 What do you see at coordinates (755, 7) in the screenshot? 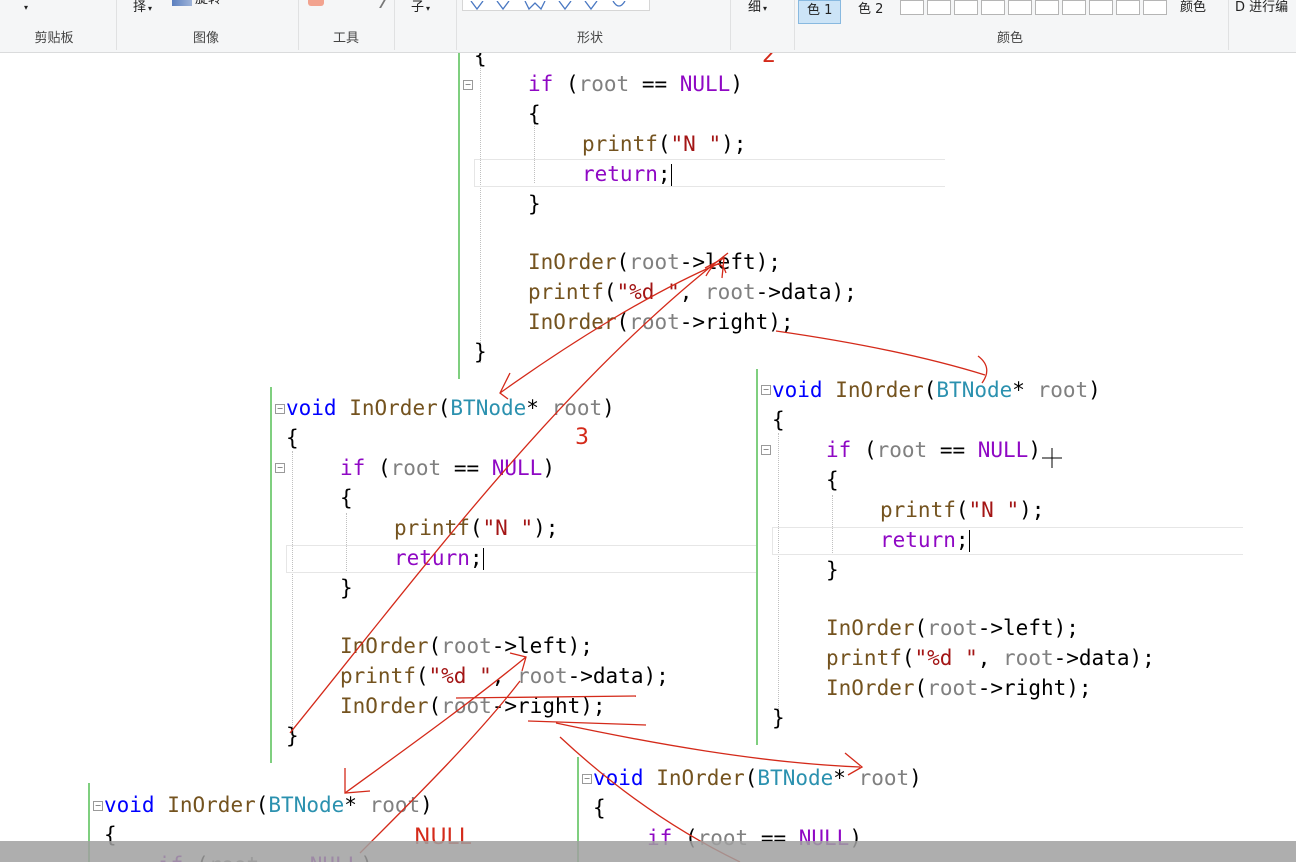
I see `size-label: 细` at bounding box center [755, 7].